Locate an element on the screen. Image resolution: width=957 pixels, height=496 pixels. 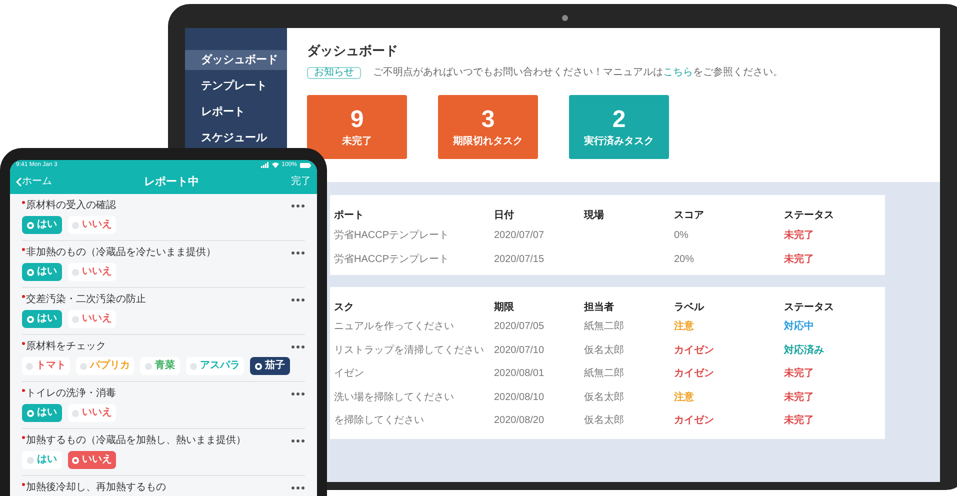
stat-label: 実行済みタスク is located at coordinates (619, 141).